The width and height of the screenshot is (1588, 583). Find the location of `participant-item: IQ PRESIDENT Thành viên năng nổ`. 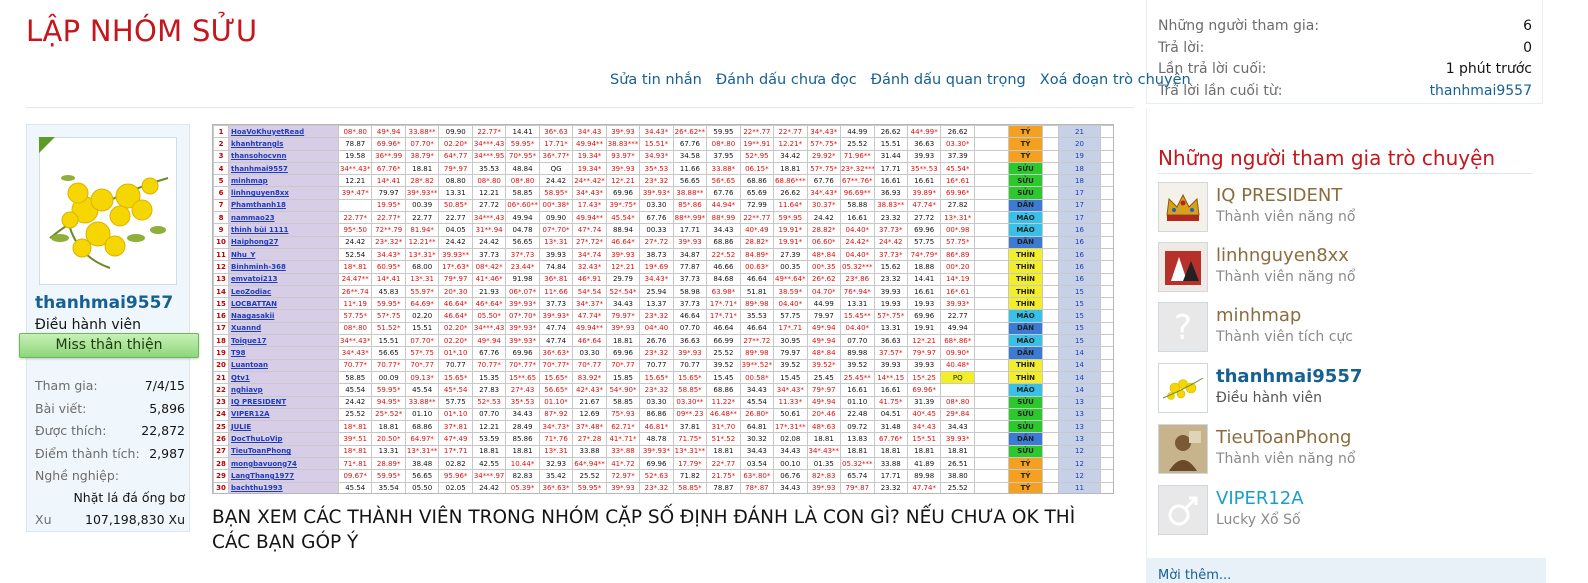

participant-item: IQ PRESIDENT Thành viên năng nổ is located at coordinates (1348, 208).